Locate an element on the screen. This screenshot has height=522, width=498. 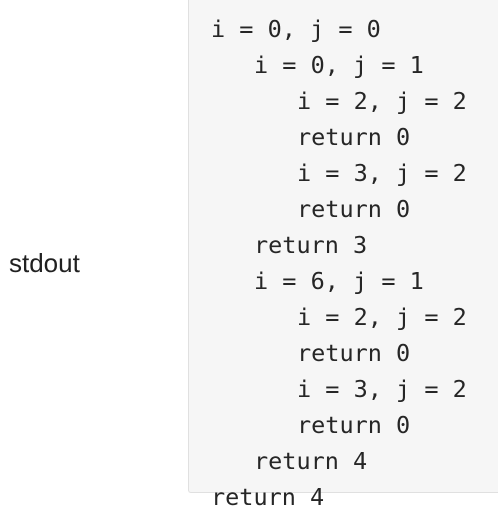
stdout-line: i = 6, j = 1 is located at coordinates (339, 281).